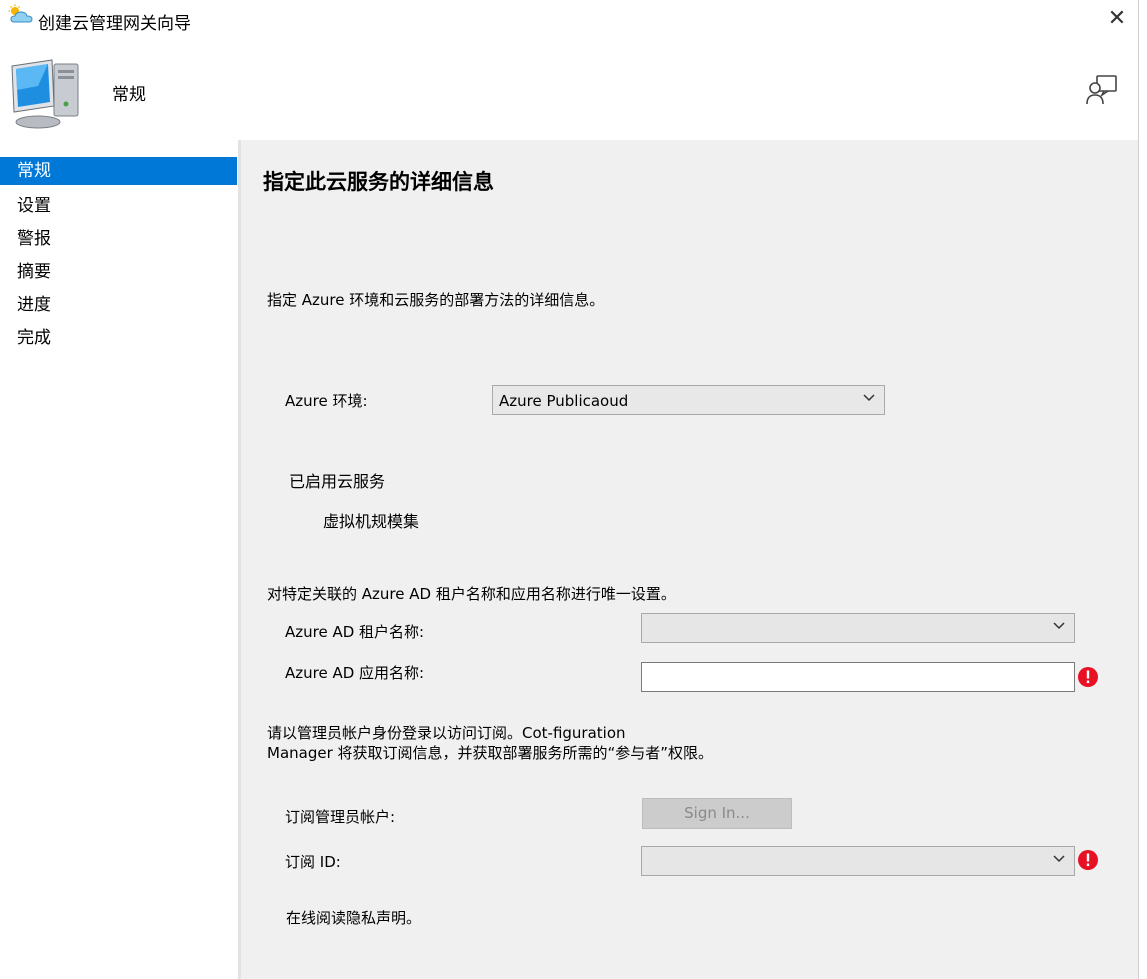  What do you see at coordinates (573, 90) in the screenshot?
I see `wizard-header` at bounding box center [573, 90].